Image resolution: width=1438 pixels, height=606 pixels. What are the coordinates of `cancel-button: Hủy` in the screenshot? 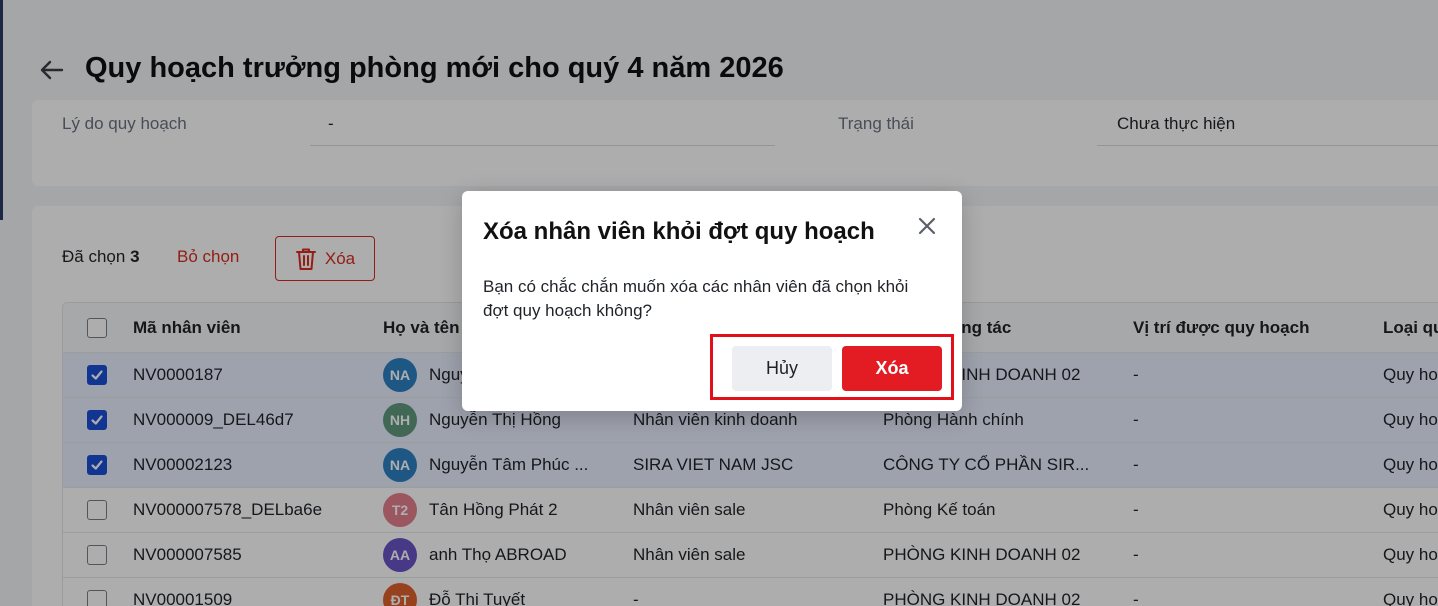 It's located at (782, 368).